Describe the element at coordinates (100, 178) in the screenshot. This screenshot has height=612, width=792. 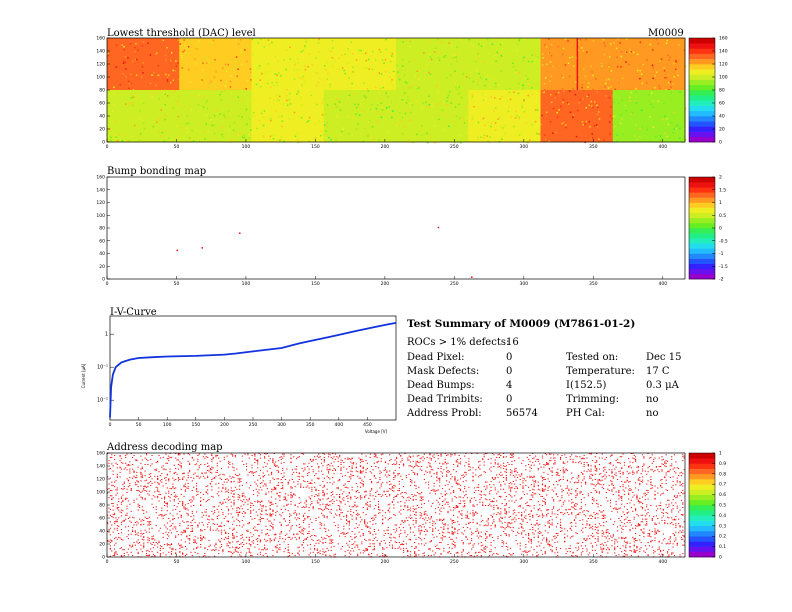
I see `bump-ytick-label: 160` at that location.